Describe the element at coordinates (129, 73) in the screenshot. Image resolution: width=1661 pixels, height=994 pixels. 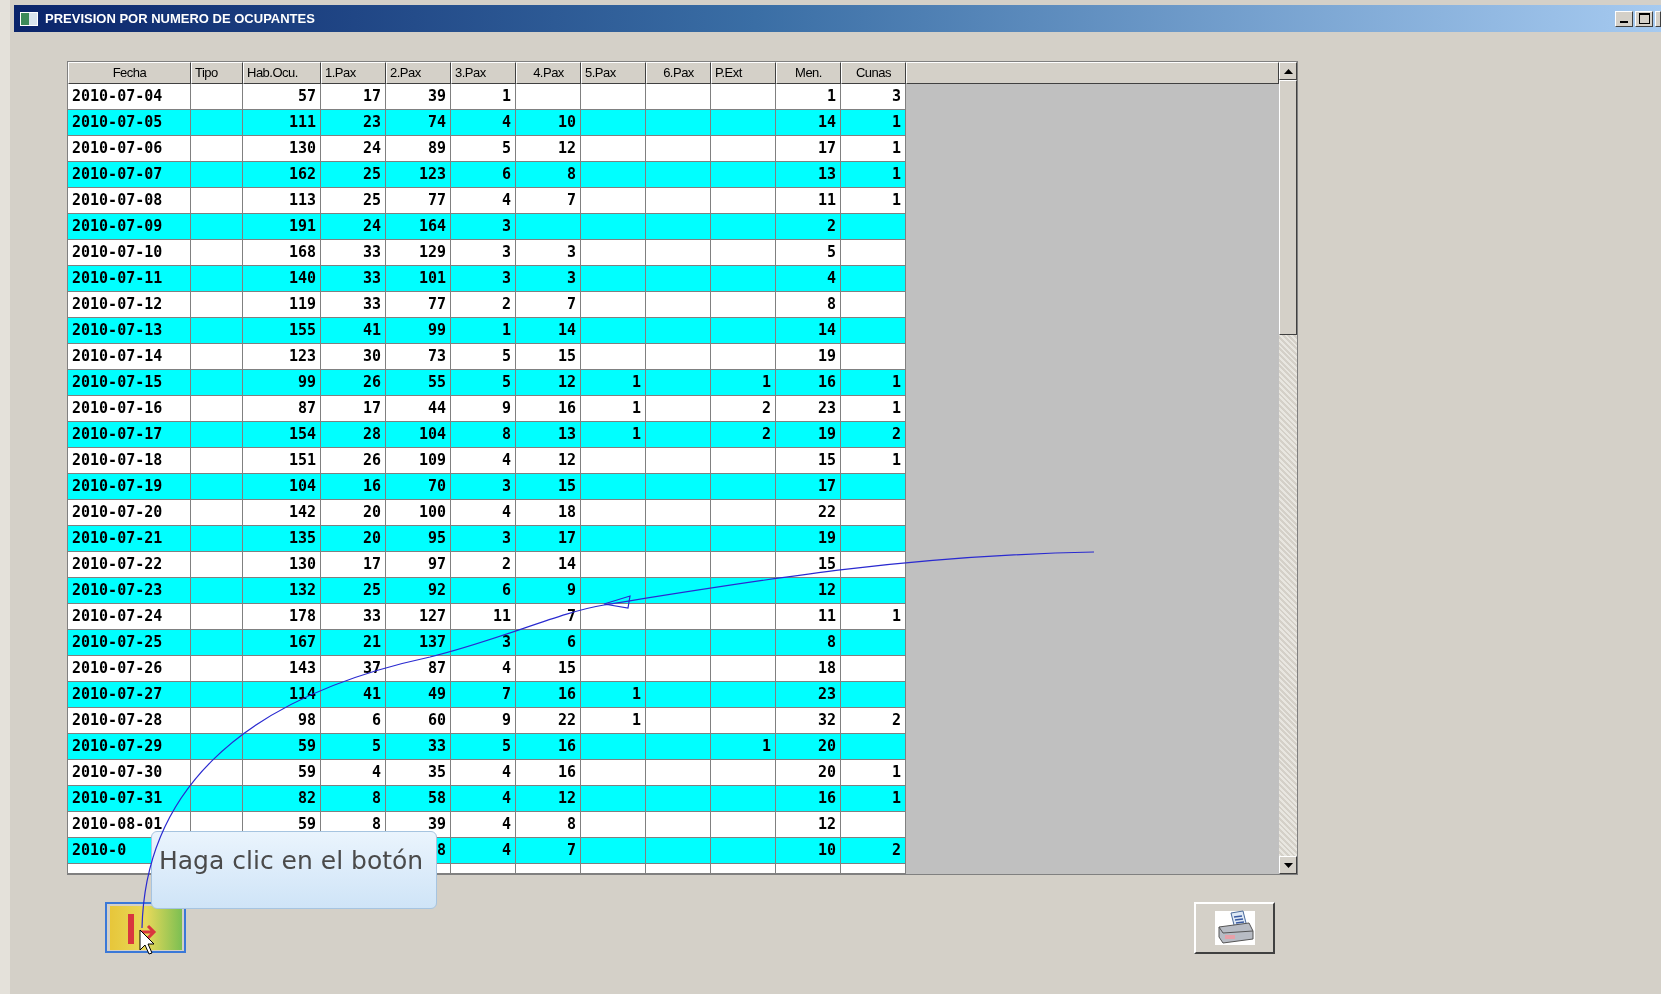
I see `column-header: Fecha` at that location.